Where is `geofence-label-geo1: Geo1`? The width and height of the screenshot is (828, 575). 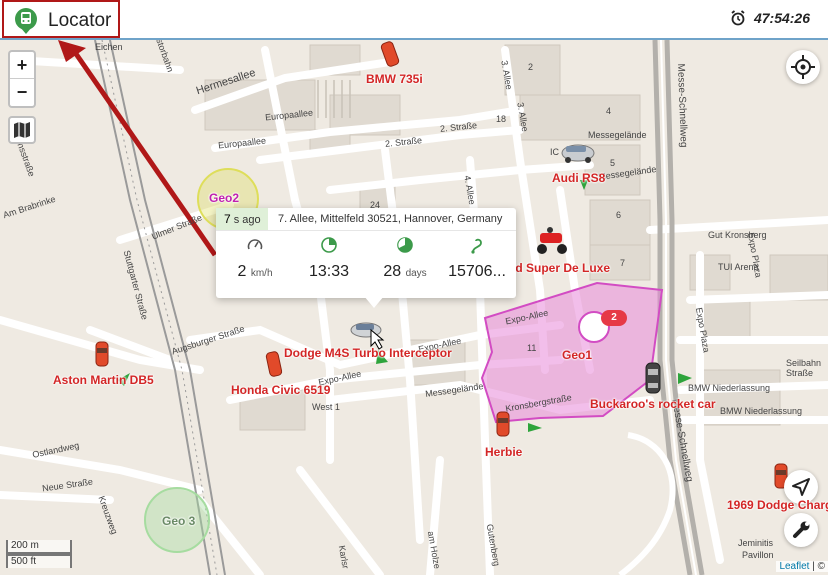 geofence-label-geo1: Geo1 is located at coordinates (577, 355).